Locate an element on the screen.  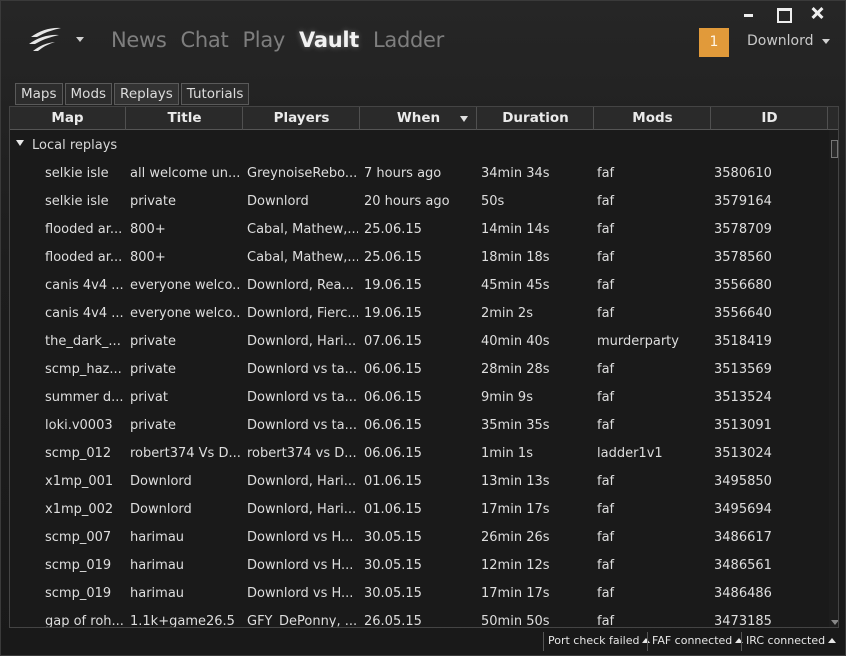
cell-id: 3513024 is located at coordinates (743, 453).